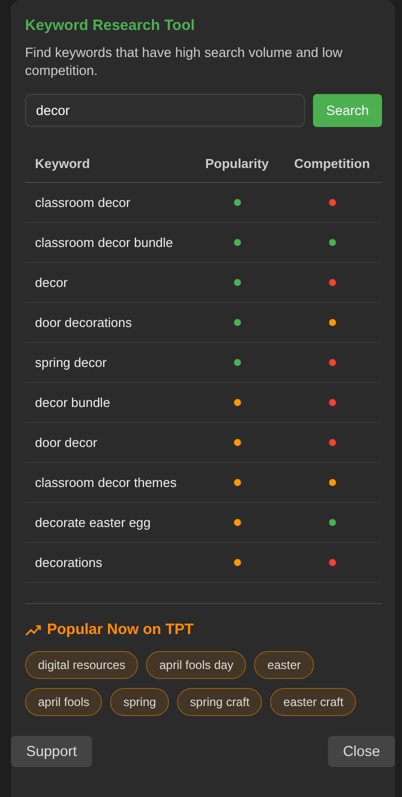  I want to click on keyword-cell-text: decorate easter egg, so click(93, 523).